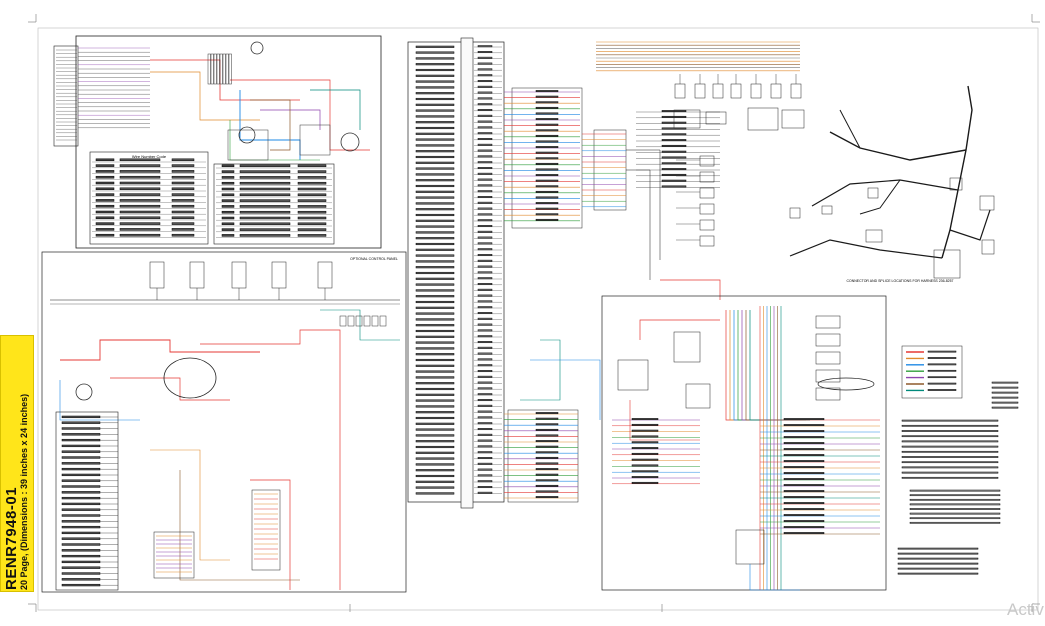 This screenshot has height=626, width=1045. I want to click on top-left-wires, so click(213, 104).